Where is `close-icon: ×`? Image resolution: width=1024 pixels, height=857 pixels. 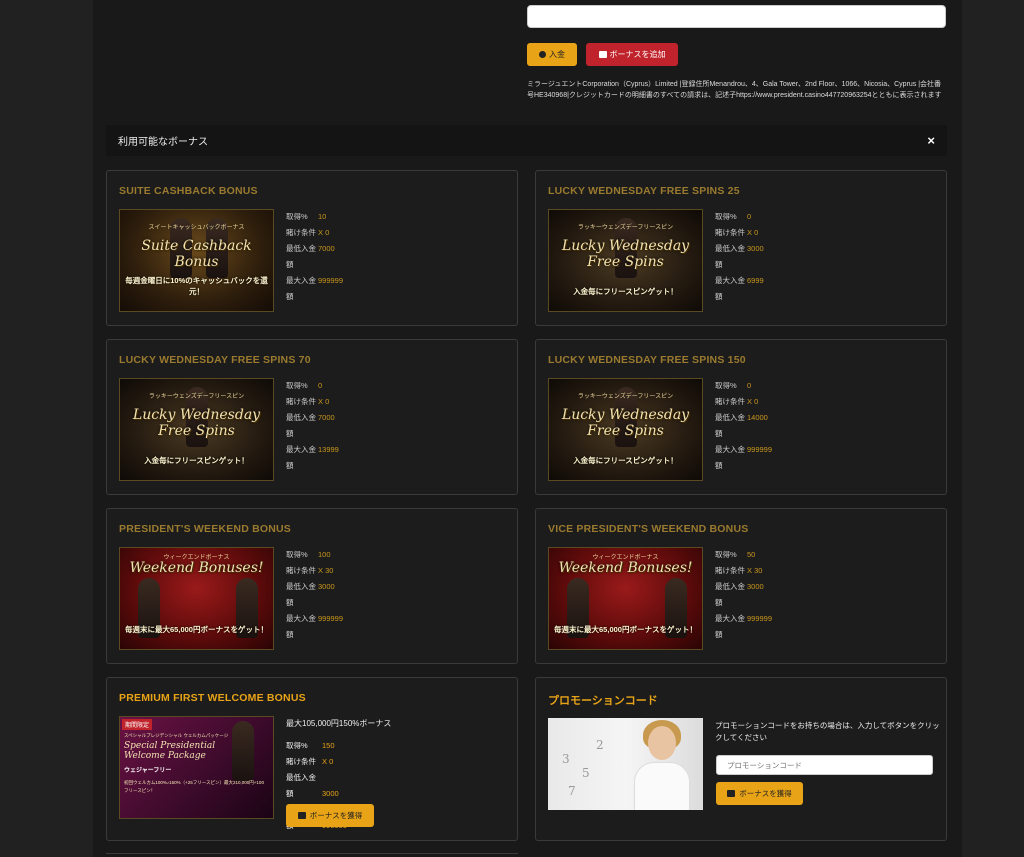 close-icon: × is located at coordinates (931, 140).